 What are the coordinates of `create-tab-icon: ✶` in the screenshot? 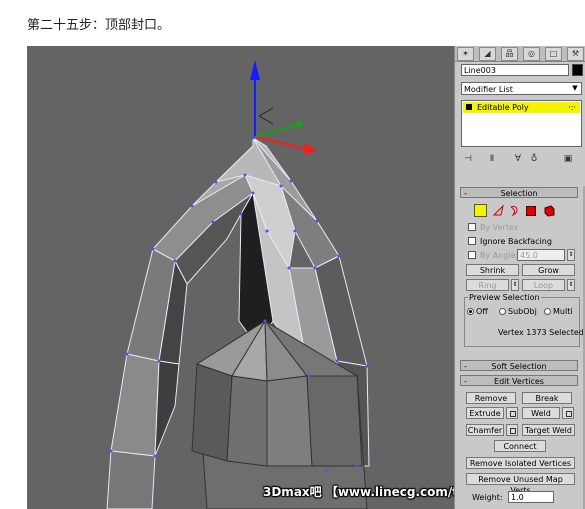 It's located at (465, 54).